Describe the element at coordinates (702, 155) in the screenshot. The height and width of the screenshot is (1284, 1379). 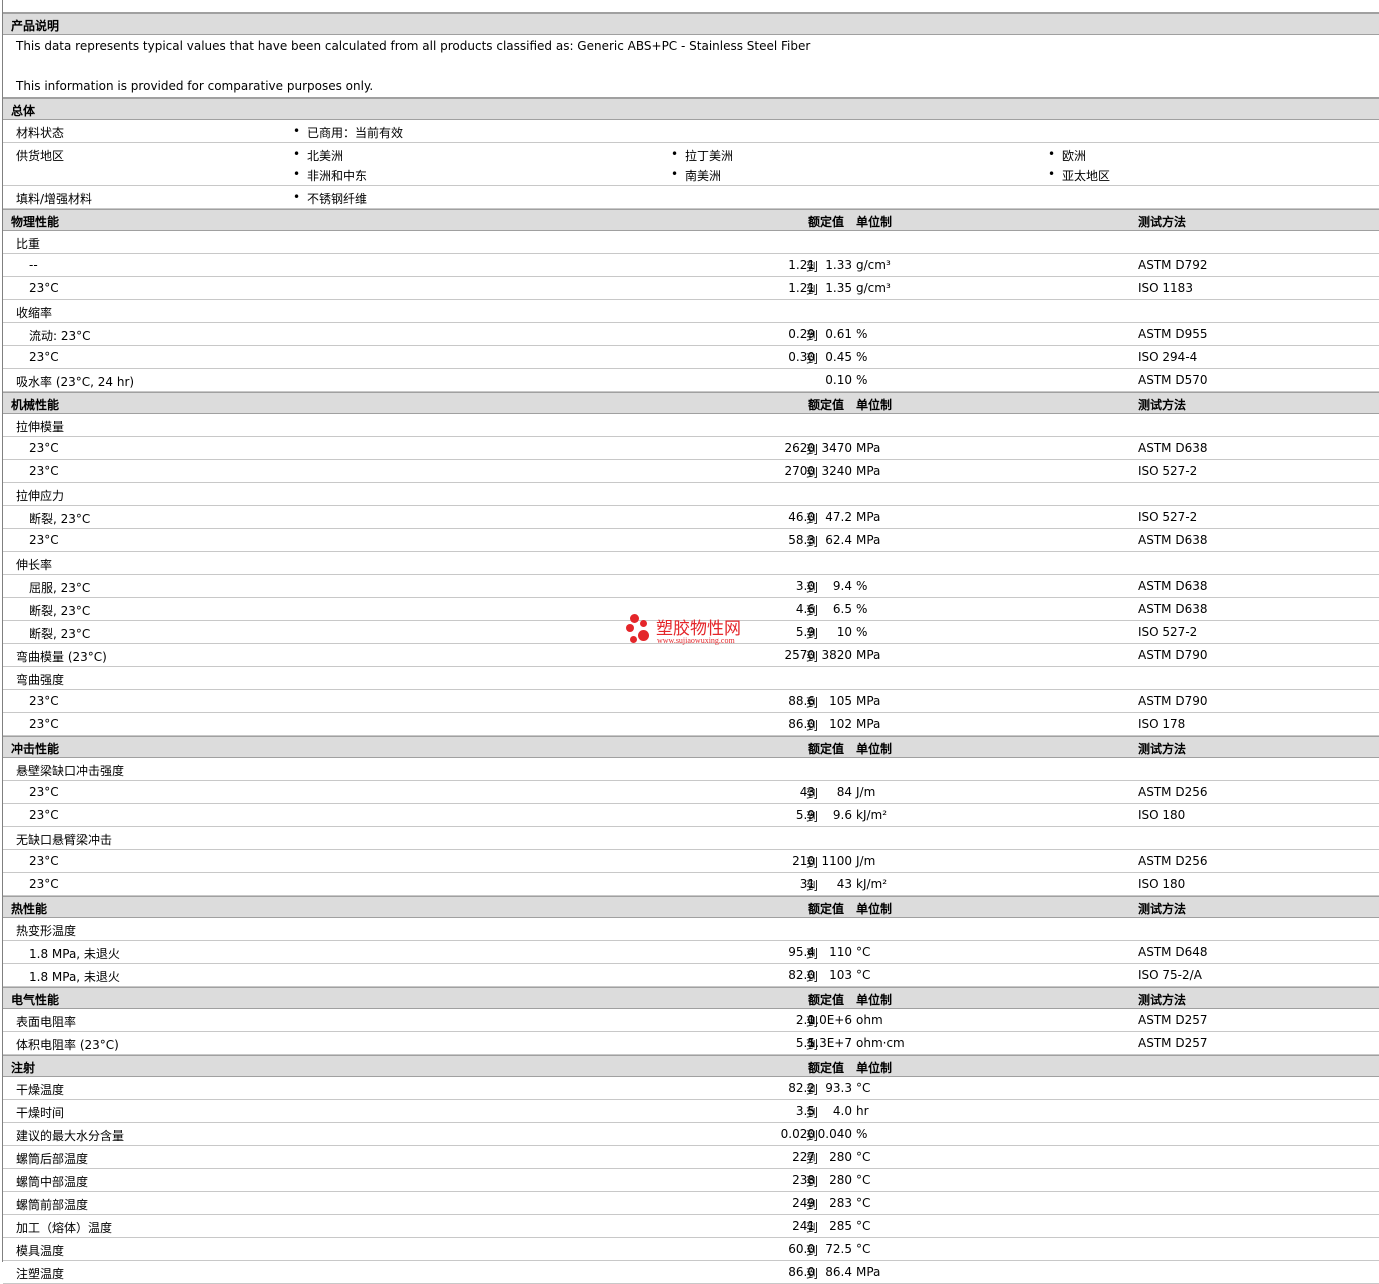
I see `region-item: 拉丁美洲` at that location.